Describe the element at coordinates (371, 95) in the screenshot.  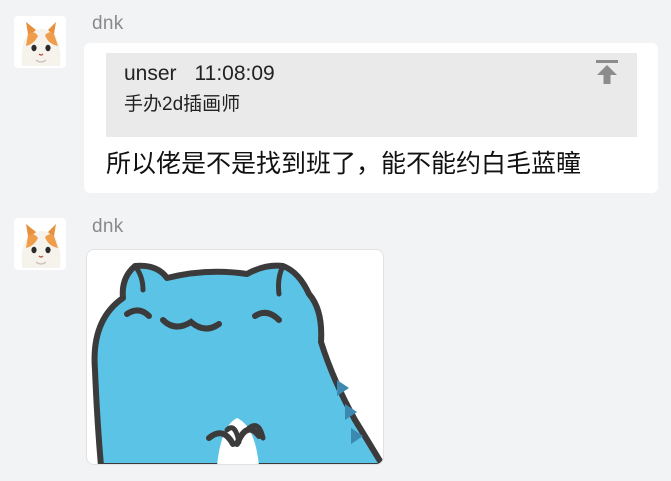
I see `quoted-message: unser 11:08:09 手办2d插画师` at that location.